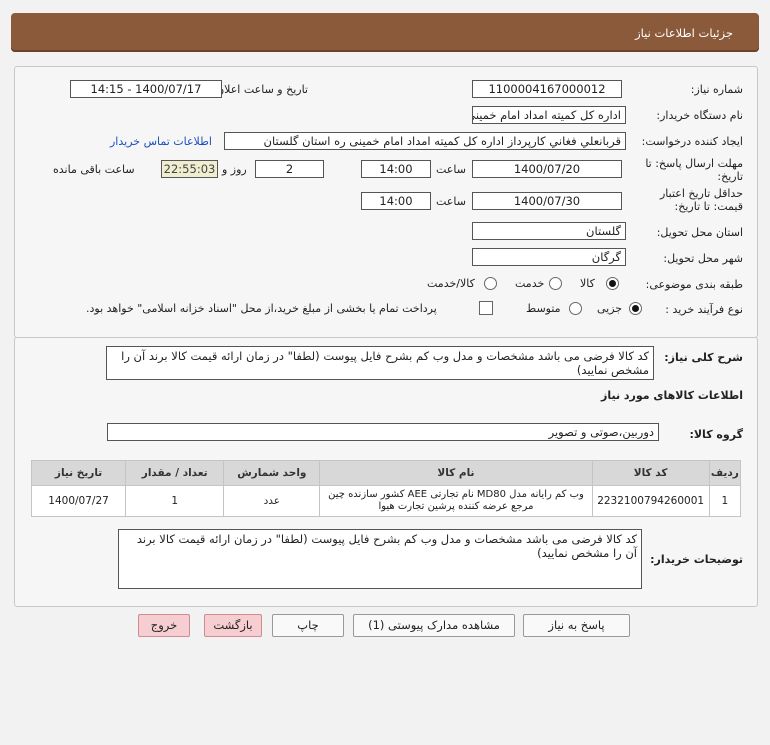 The width and height of the screenshot is (770, 745). What do you see at coordinates (587, 283) in the screenshot?
I see `category-goods-label: کالا` at bounding box center [587, 283].